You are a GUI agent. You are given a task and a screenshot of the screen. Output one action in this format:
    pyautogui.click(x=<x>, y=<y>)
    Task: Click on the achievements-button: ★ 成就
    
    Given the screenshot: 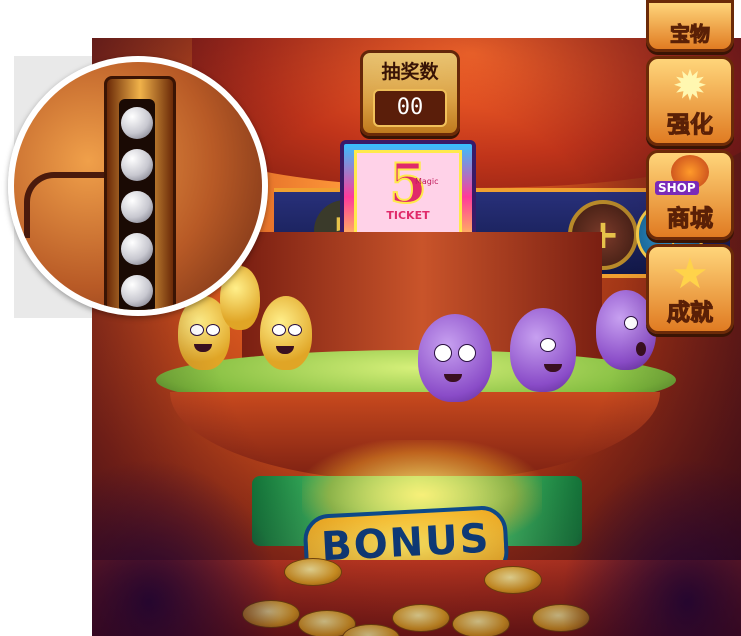 What is the action you would take?
    pyautogui.click(x=690, y=289)
    